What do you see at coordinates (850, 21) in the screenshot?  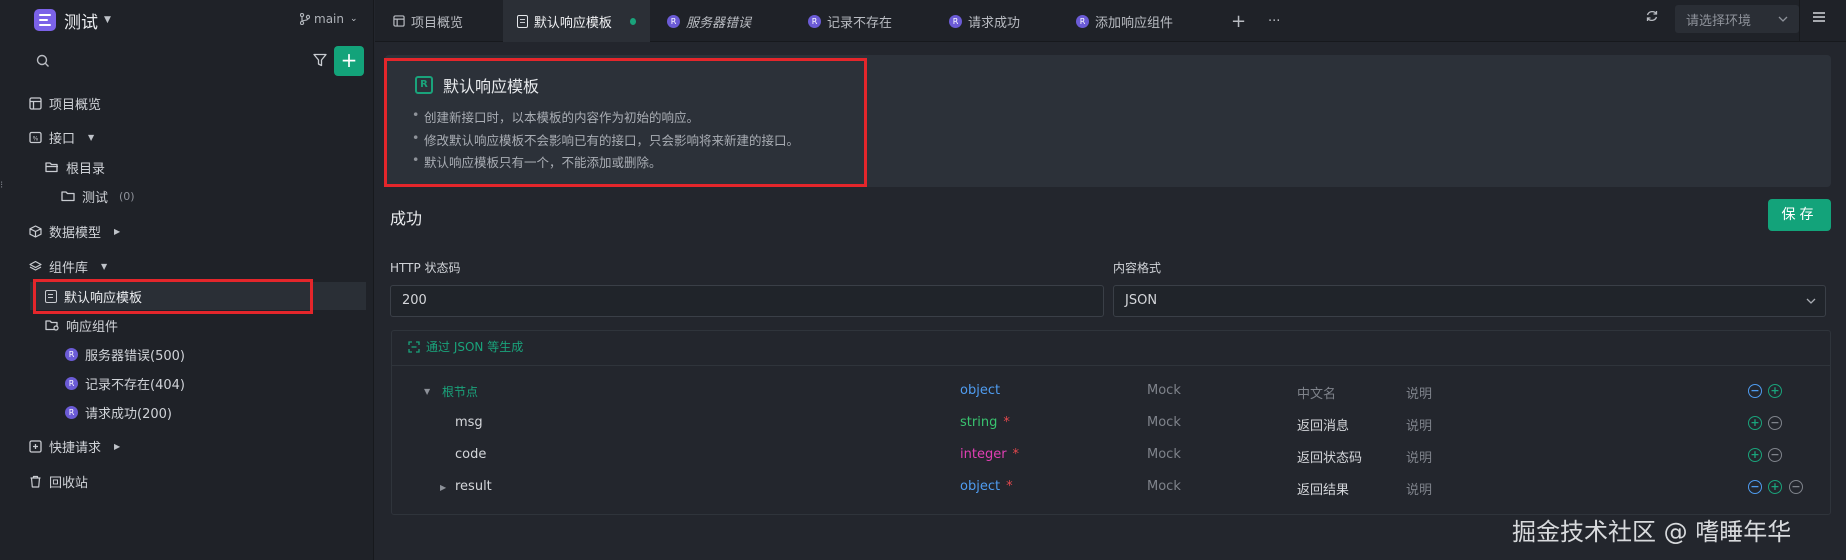 I see `tab-not-found: R 记录不存在` at bounding box center [850, 21].